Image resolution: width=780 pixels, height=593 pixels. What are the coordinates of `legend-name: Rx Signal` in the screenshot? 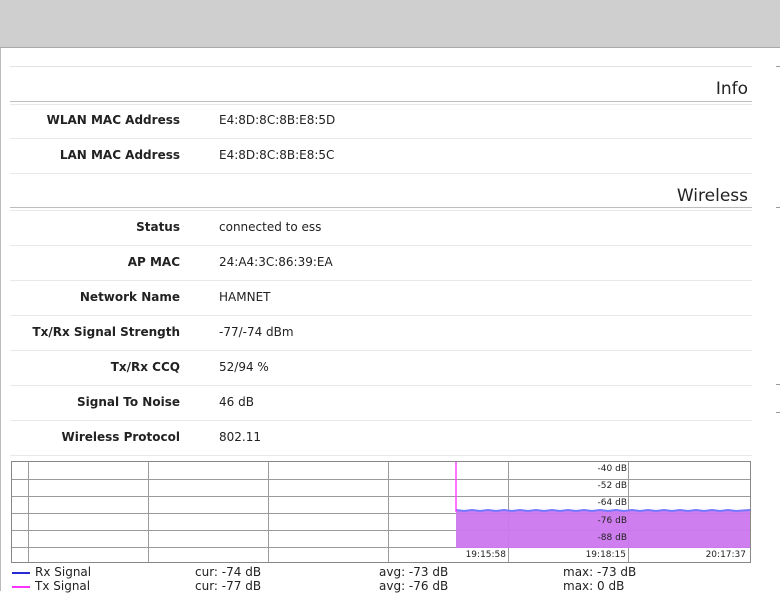 It's located at (63, 572).